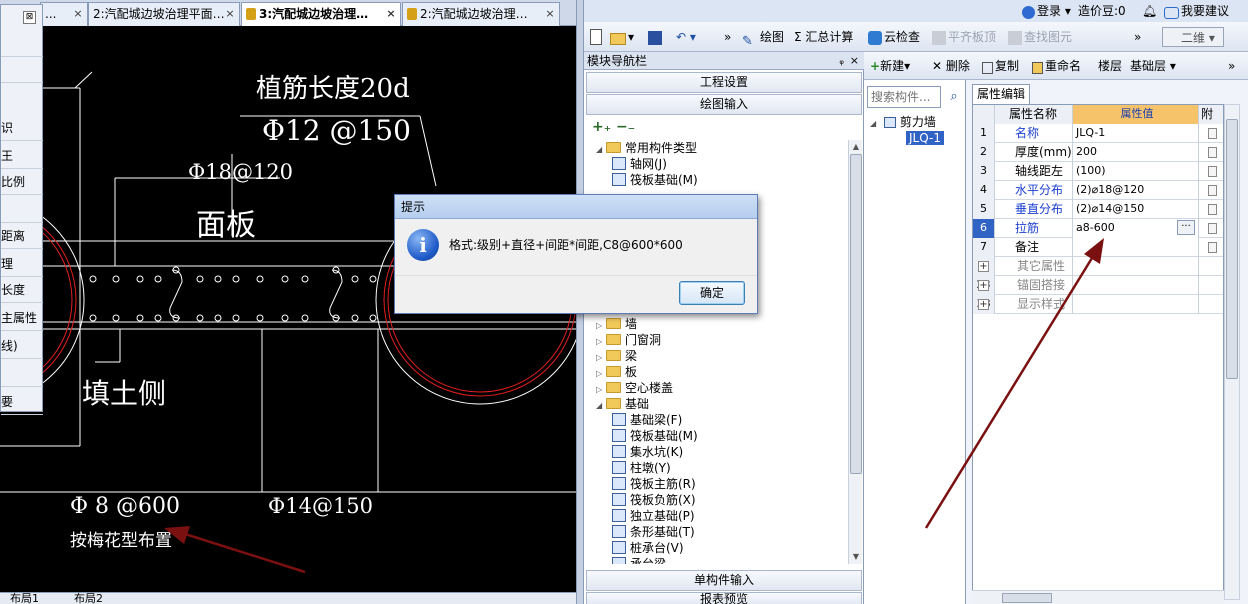 The width and height of the screenshot is (1248, 604). What do you see at coordinates (890, 66) in the screenshot?
I see `new-component-button: +新建▾` at bounding box center [890, 66].